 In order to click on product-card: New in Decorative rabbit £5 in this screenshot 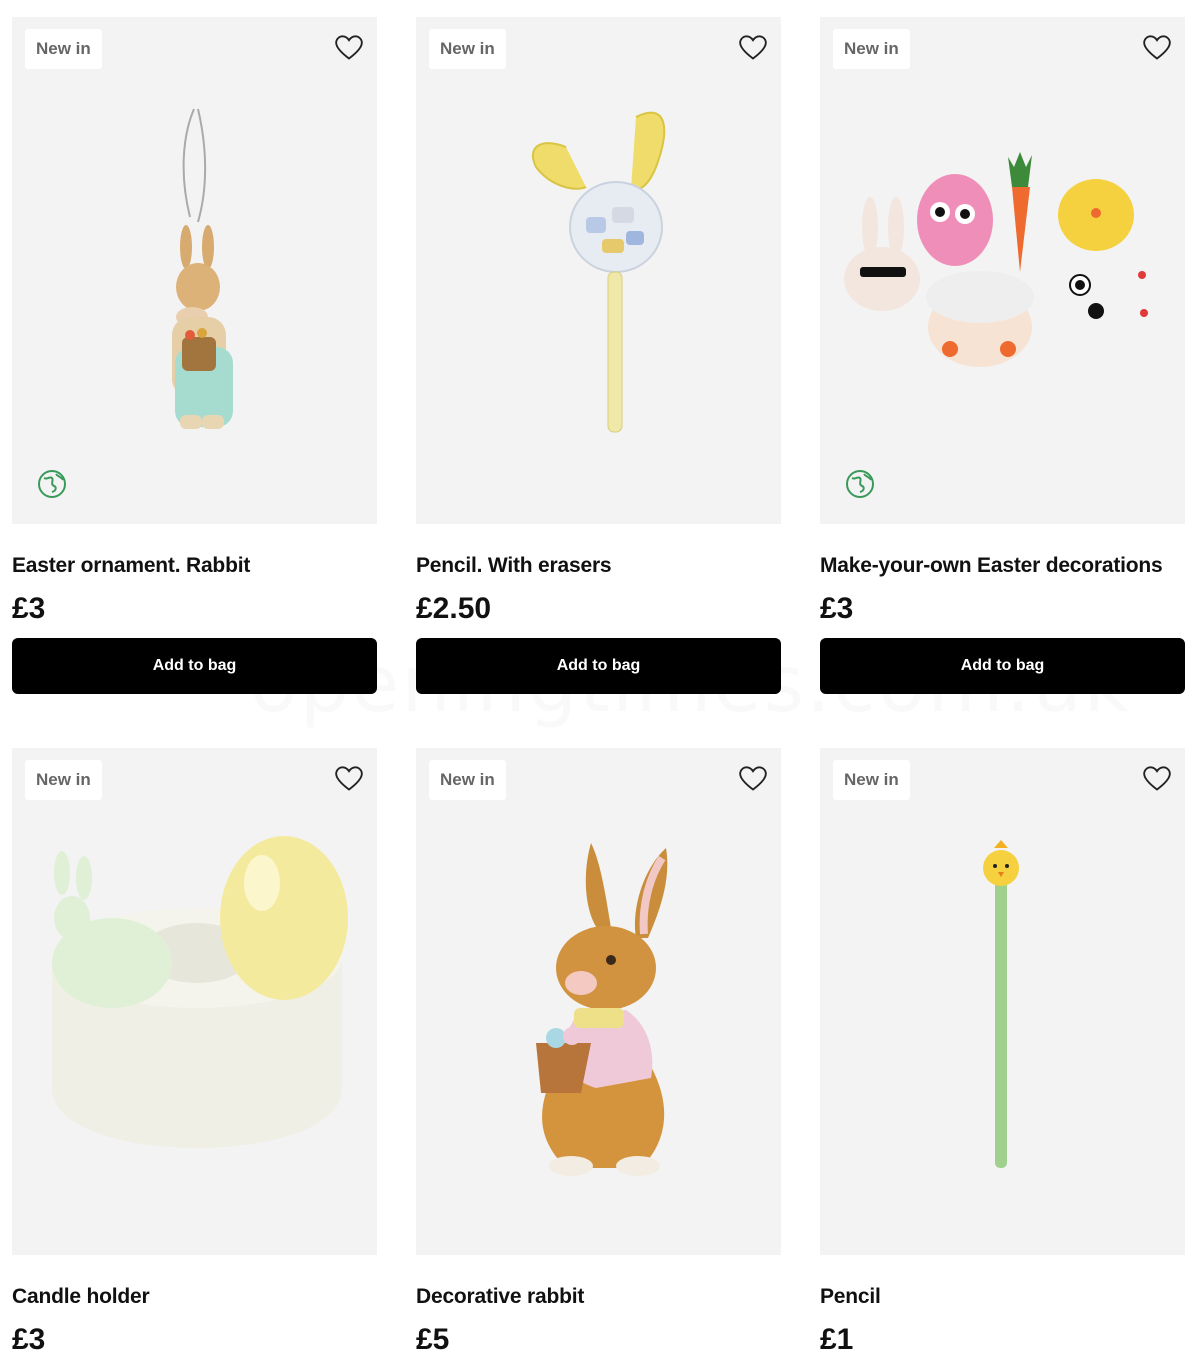, I will do `click(598, 1052)`.